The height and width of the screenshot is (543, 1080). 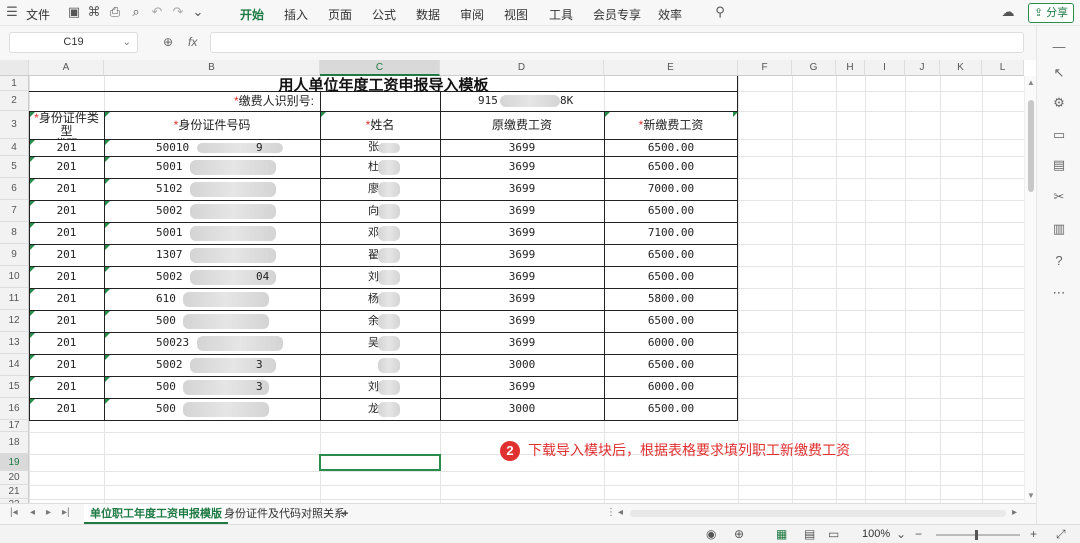 I want to click on payer-id-label: *缴费人识别号:, so click(x=212, y=101).